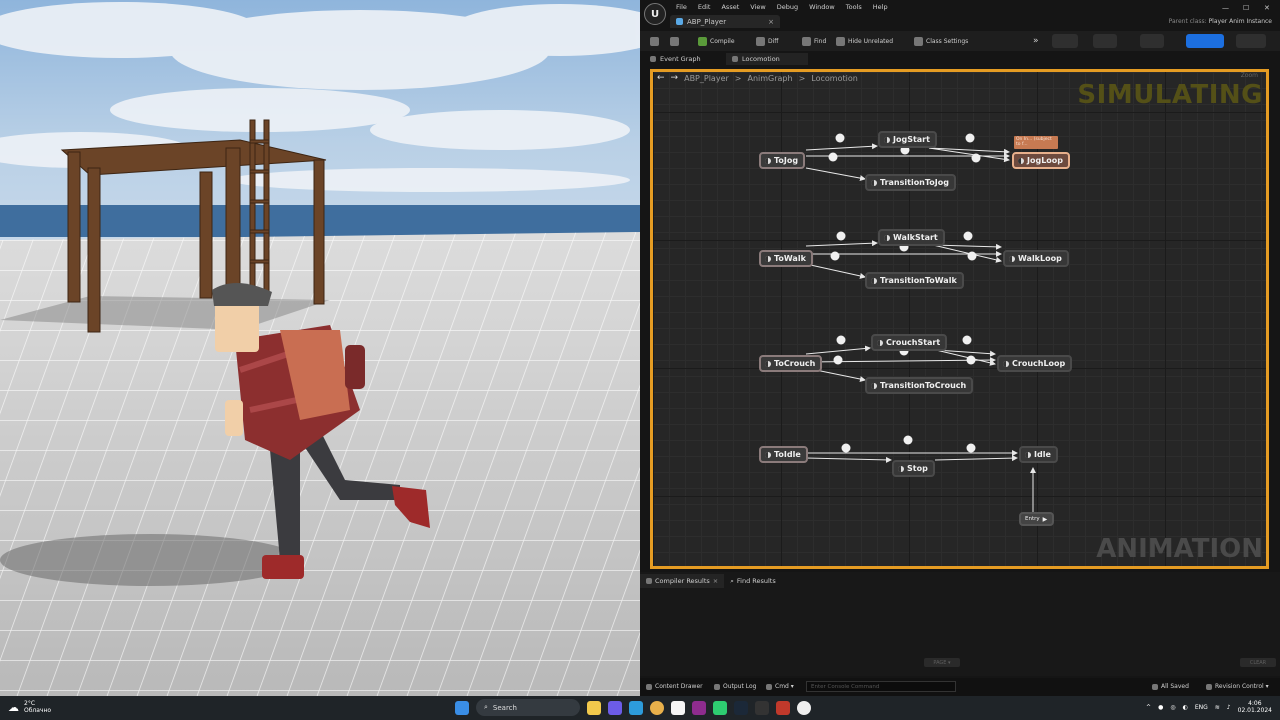 This screenshot has height=720, width=1280. I want to click on node-label: JogLoop, so click(1045, 160).